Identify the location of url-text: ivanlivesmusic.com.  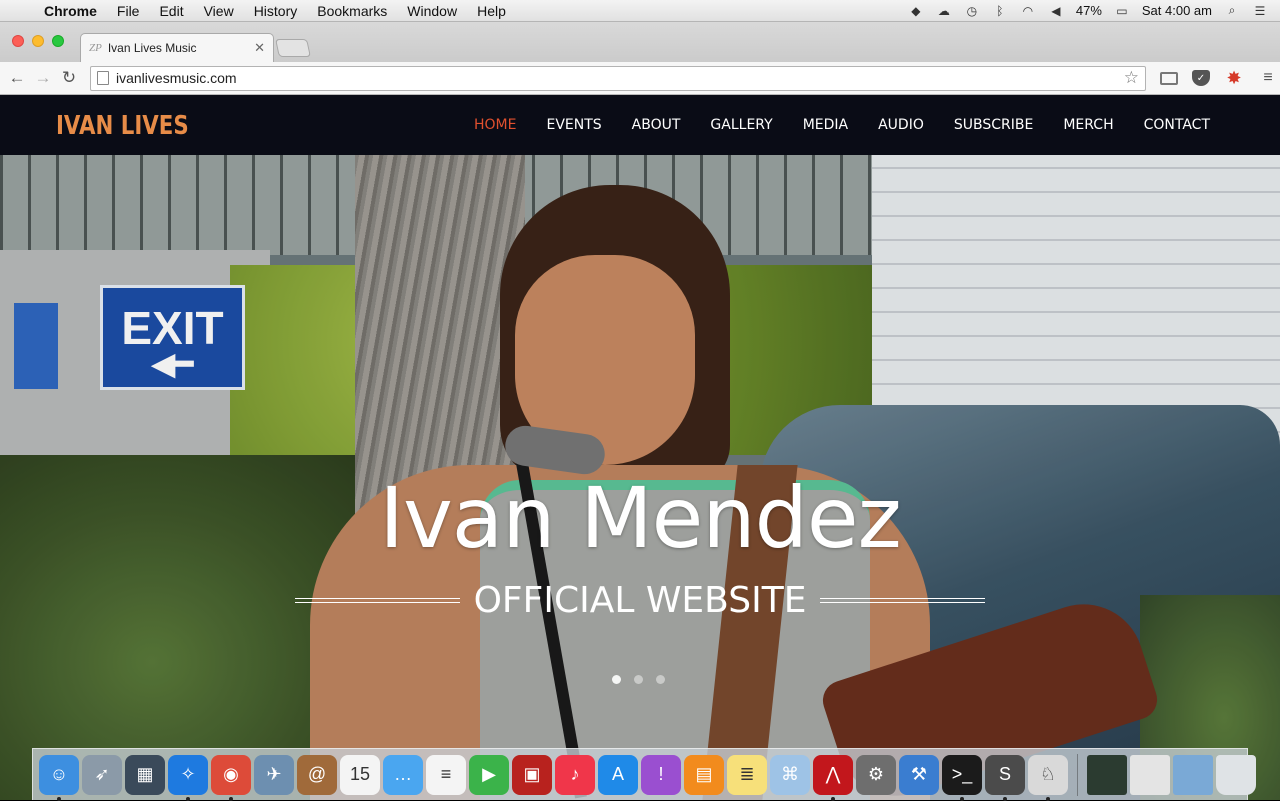
(620, 78).